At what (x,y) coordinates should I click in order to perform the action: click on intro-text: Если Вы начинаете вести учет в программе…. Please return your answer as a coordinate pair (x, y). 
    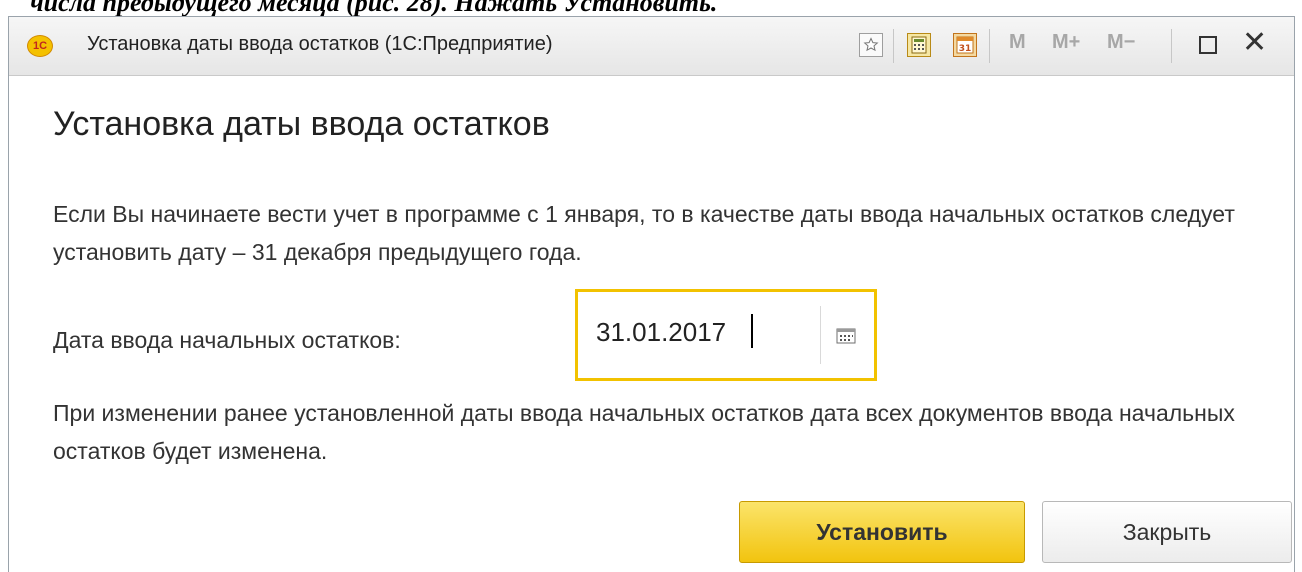
    Looking at the image, I should click on (644, 233).